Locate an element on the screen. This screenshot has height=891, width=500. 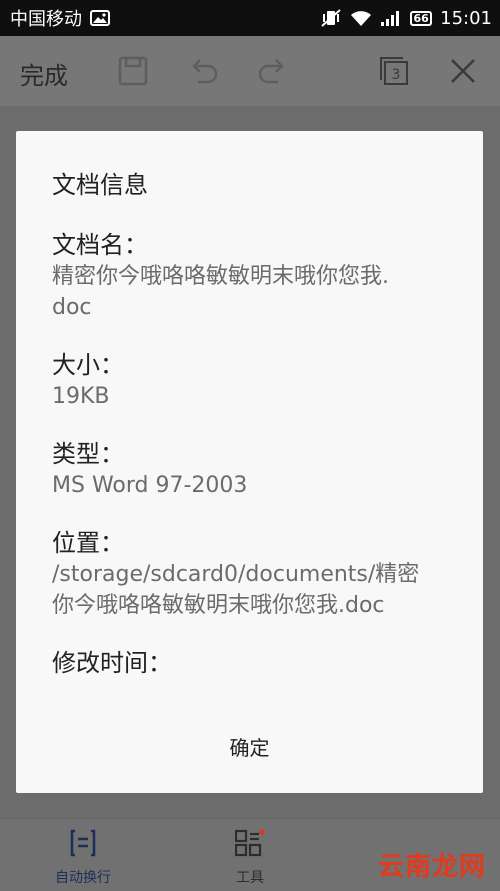
value-line: doc is located at coordinates (72, 307).